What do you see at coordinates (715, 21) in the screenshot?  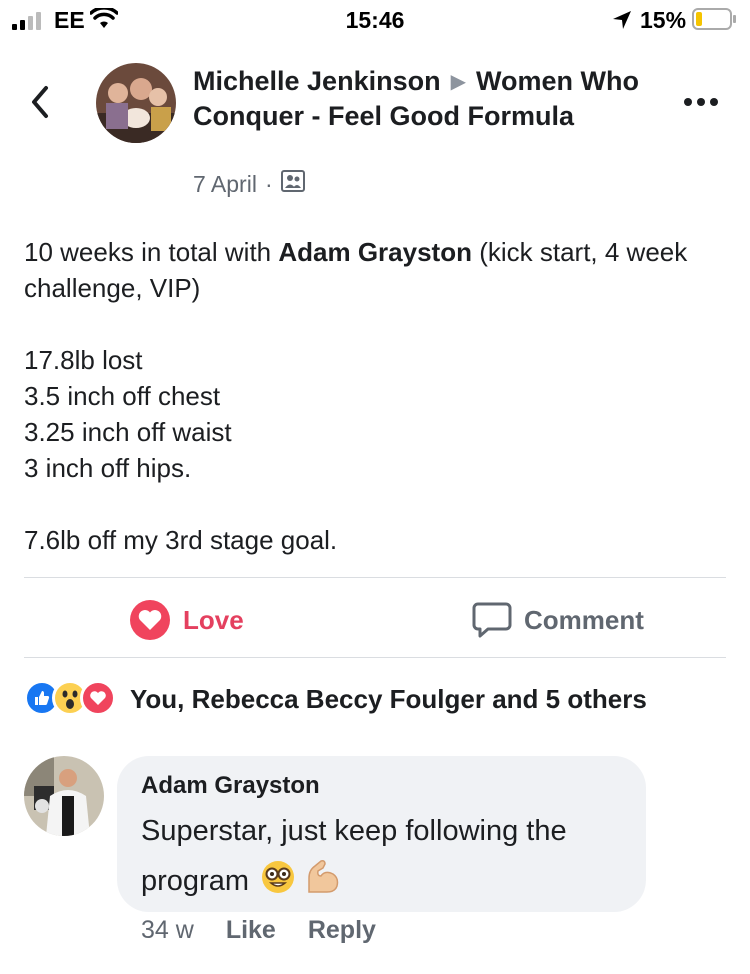 I see `battery-icon` at bounding box center [715, 21].